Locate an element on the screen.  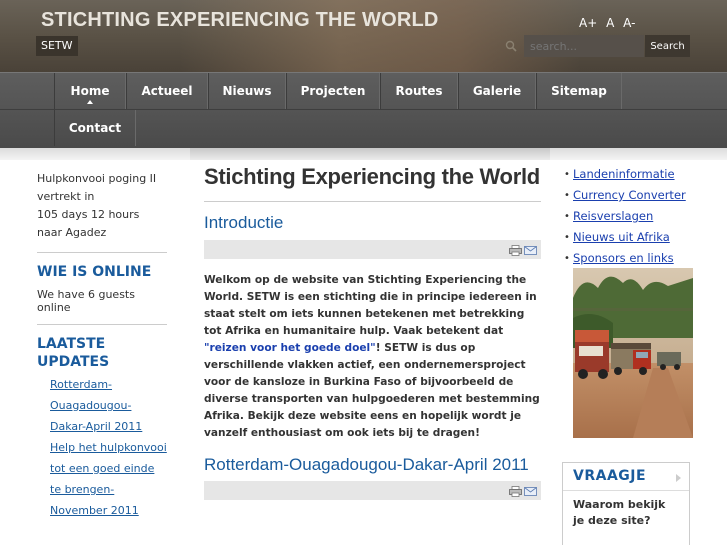
who-is-online-heading: WIE IS ONLINE is located at coordinates (94, 272).